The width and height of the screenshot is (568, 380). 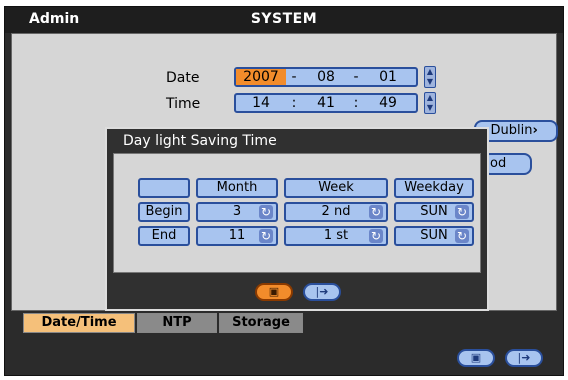 I want to click on save-button: ▣, so click(x=476, y=358).